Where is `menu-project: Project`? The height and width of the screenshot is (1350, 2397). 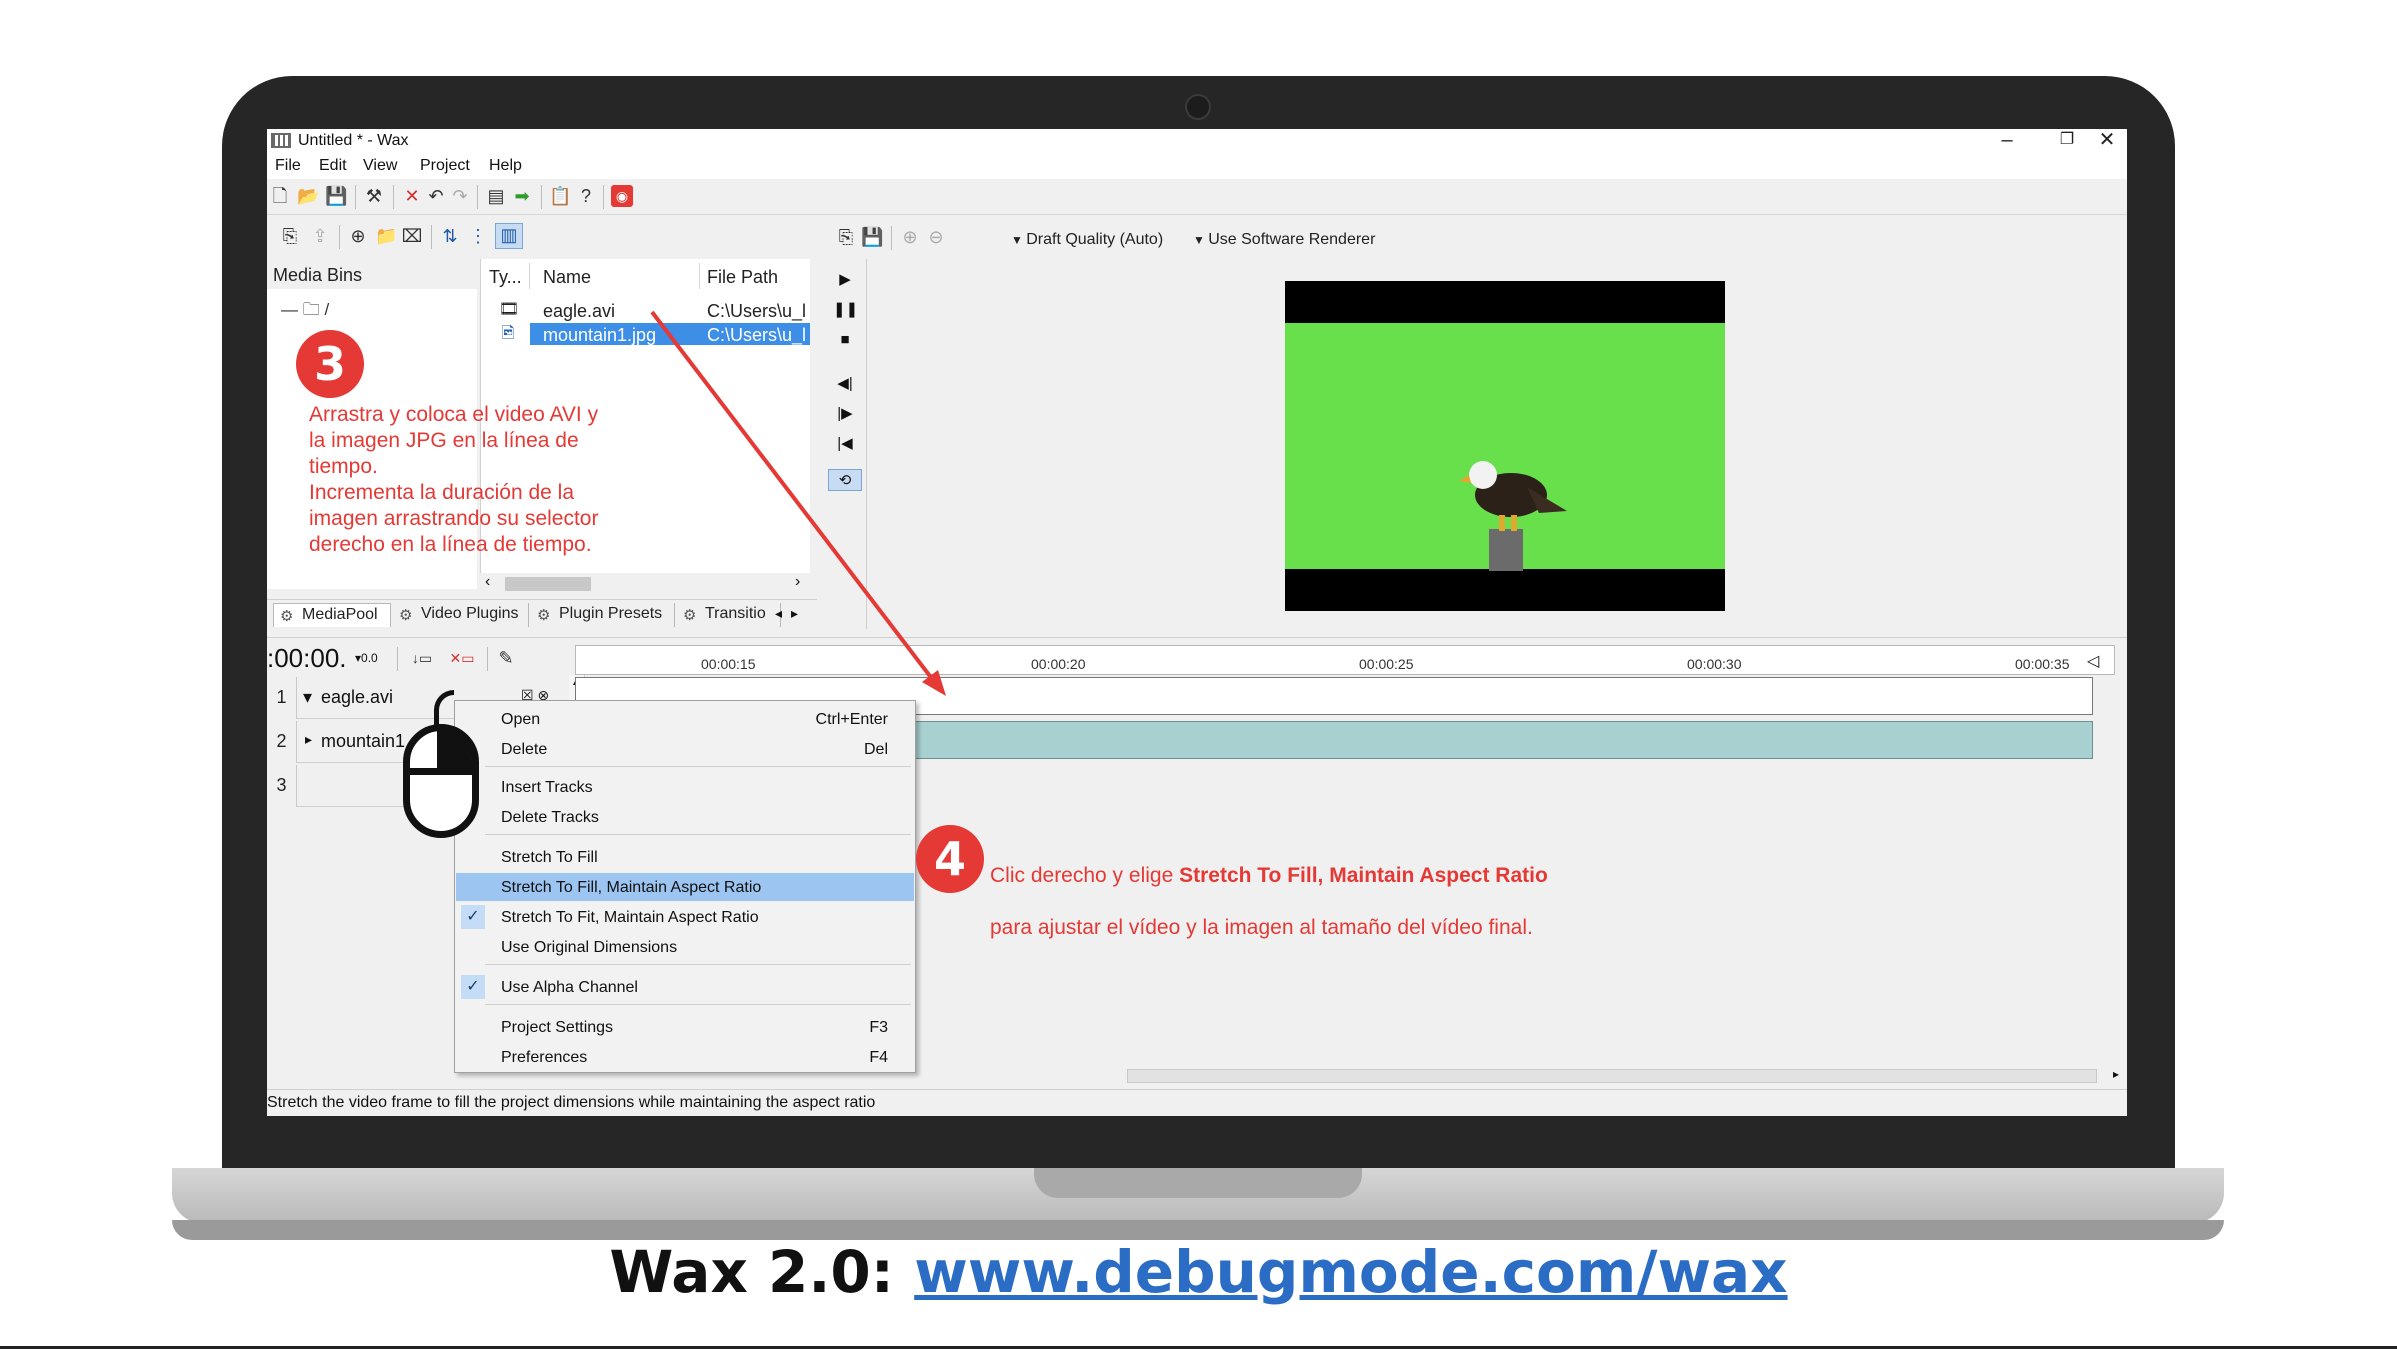
menu-project: Project is located at coordinates (445, 166).